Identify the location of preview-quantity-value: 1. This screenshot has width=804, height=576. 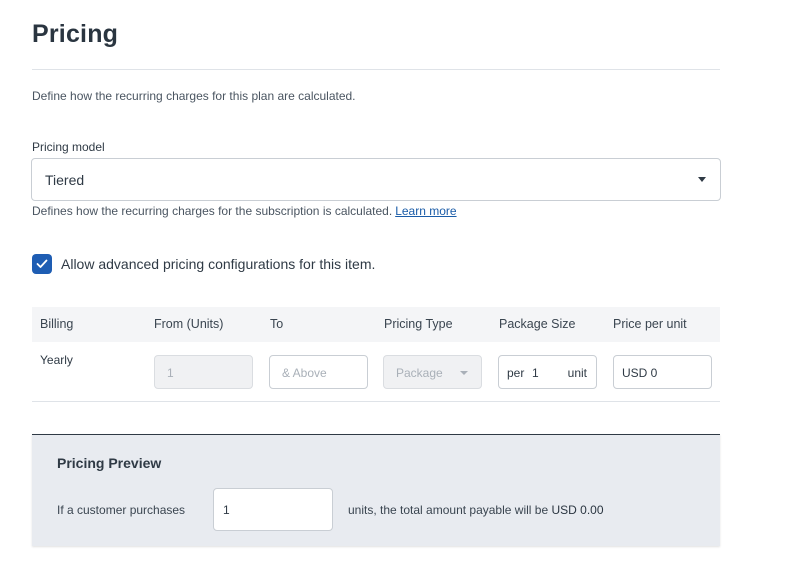
(226, 510).